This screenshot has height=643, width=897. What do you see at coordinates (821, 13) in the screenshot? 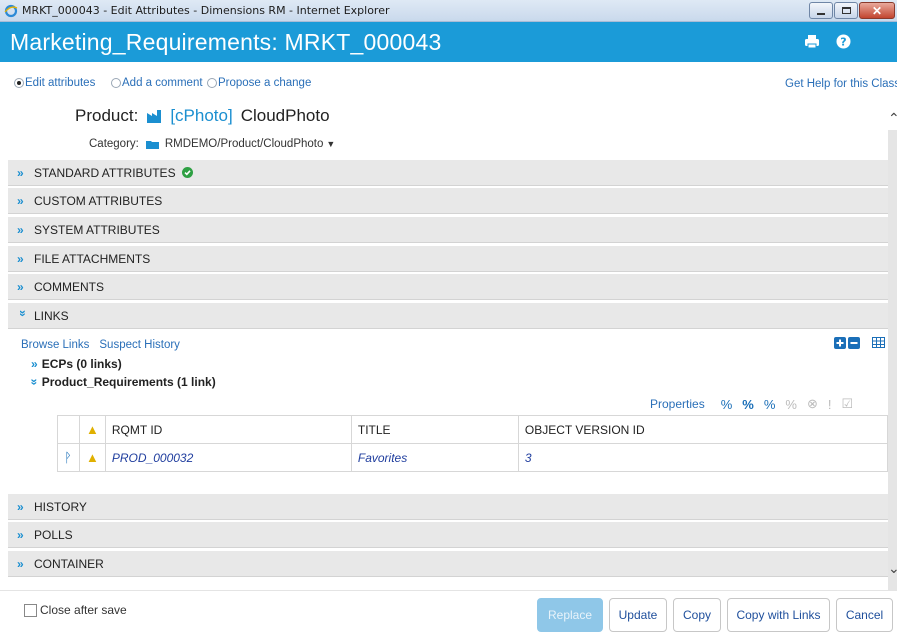
I see `minimize-icon` at bounding box center [821, 13].